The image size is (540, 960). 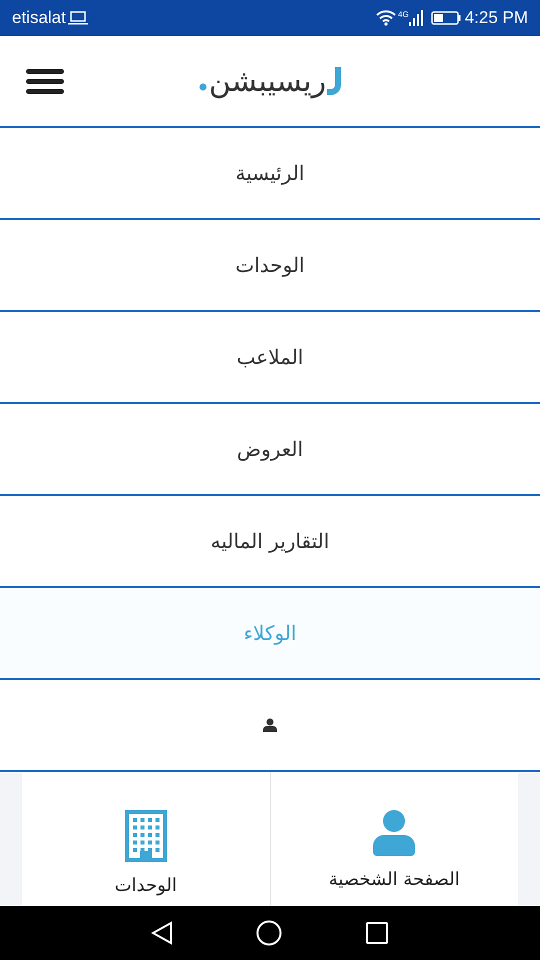 What do you see at coordinates (496, 18) in the screenshot?
I see `clock-time: 4:25 PM` at bounding box center [496, 18].